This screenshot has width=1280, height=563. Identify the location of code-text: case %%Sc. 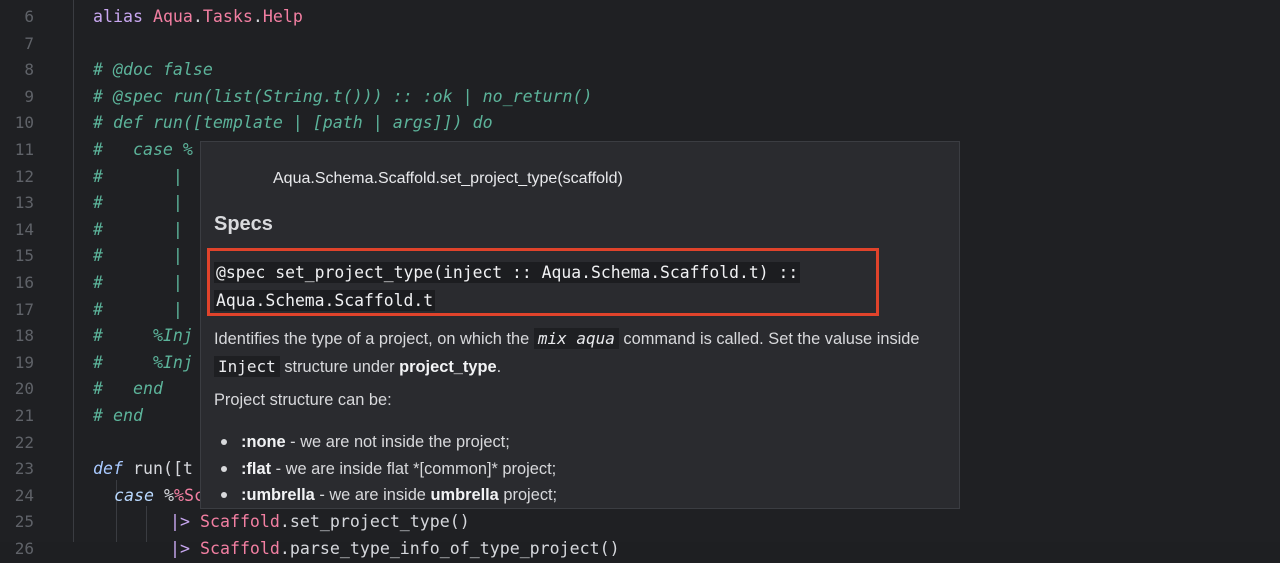
(159, 495).